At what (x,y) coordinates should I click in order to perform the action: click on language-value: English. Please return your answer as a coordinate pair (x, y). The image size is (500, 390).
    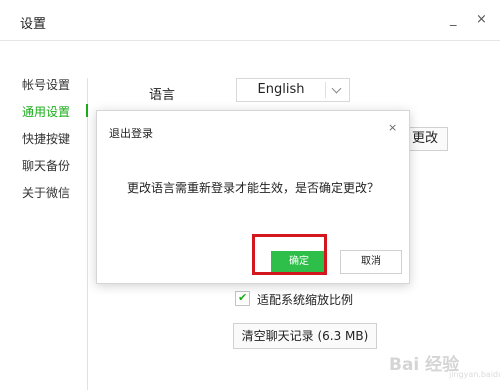
    Looking at the image, I should click on (281, 89).